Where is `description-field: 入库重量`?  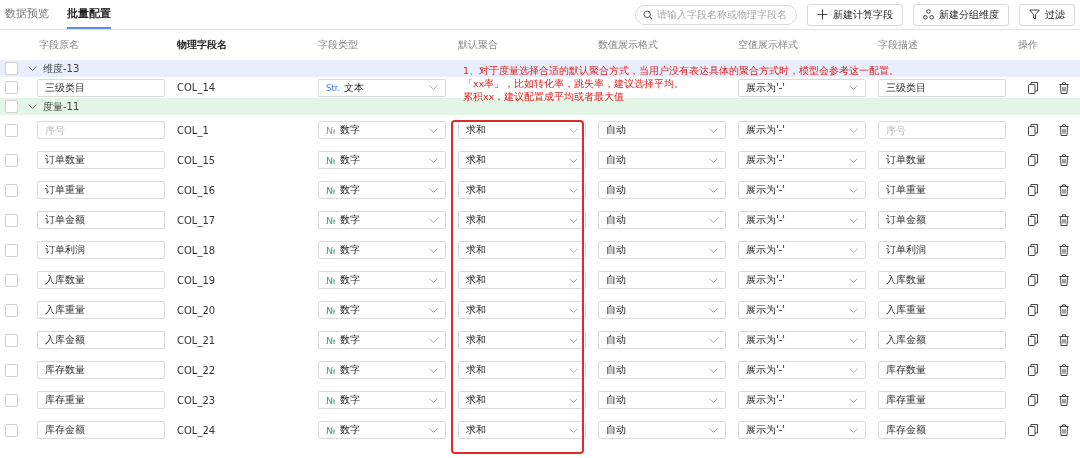 description-field: 入库重量 is located at coordinates (942, 310).